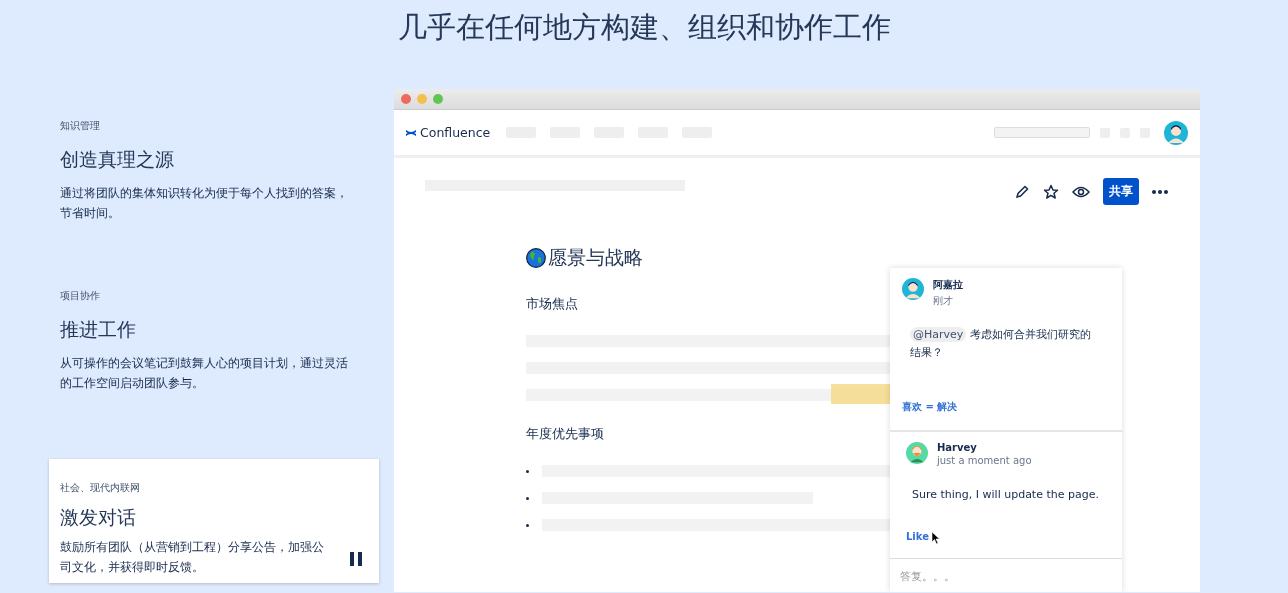 This screenshot has height=593, width=1288. I want to click on feature-title: 推进工作, so click(98, 329).